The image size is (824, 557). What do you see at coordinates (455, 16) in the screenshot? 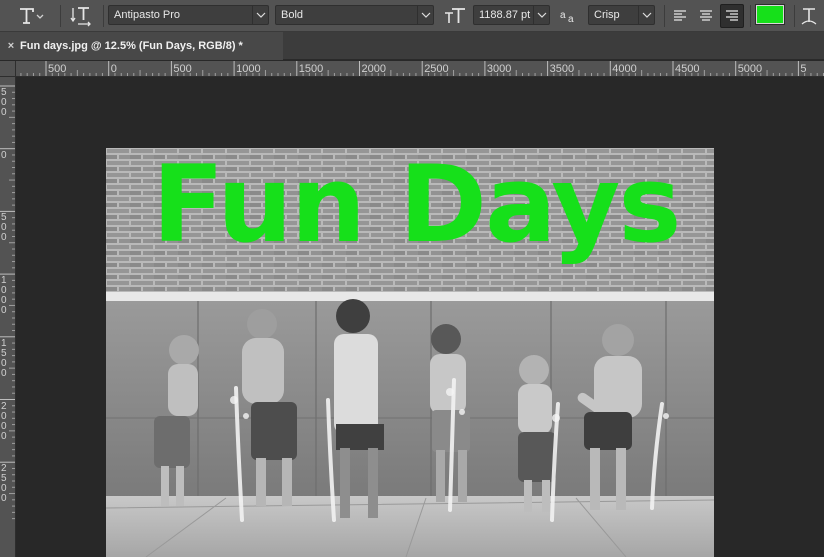
I see `font-size-icon` at bounding box center [455, 16].